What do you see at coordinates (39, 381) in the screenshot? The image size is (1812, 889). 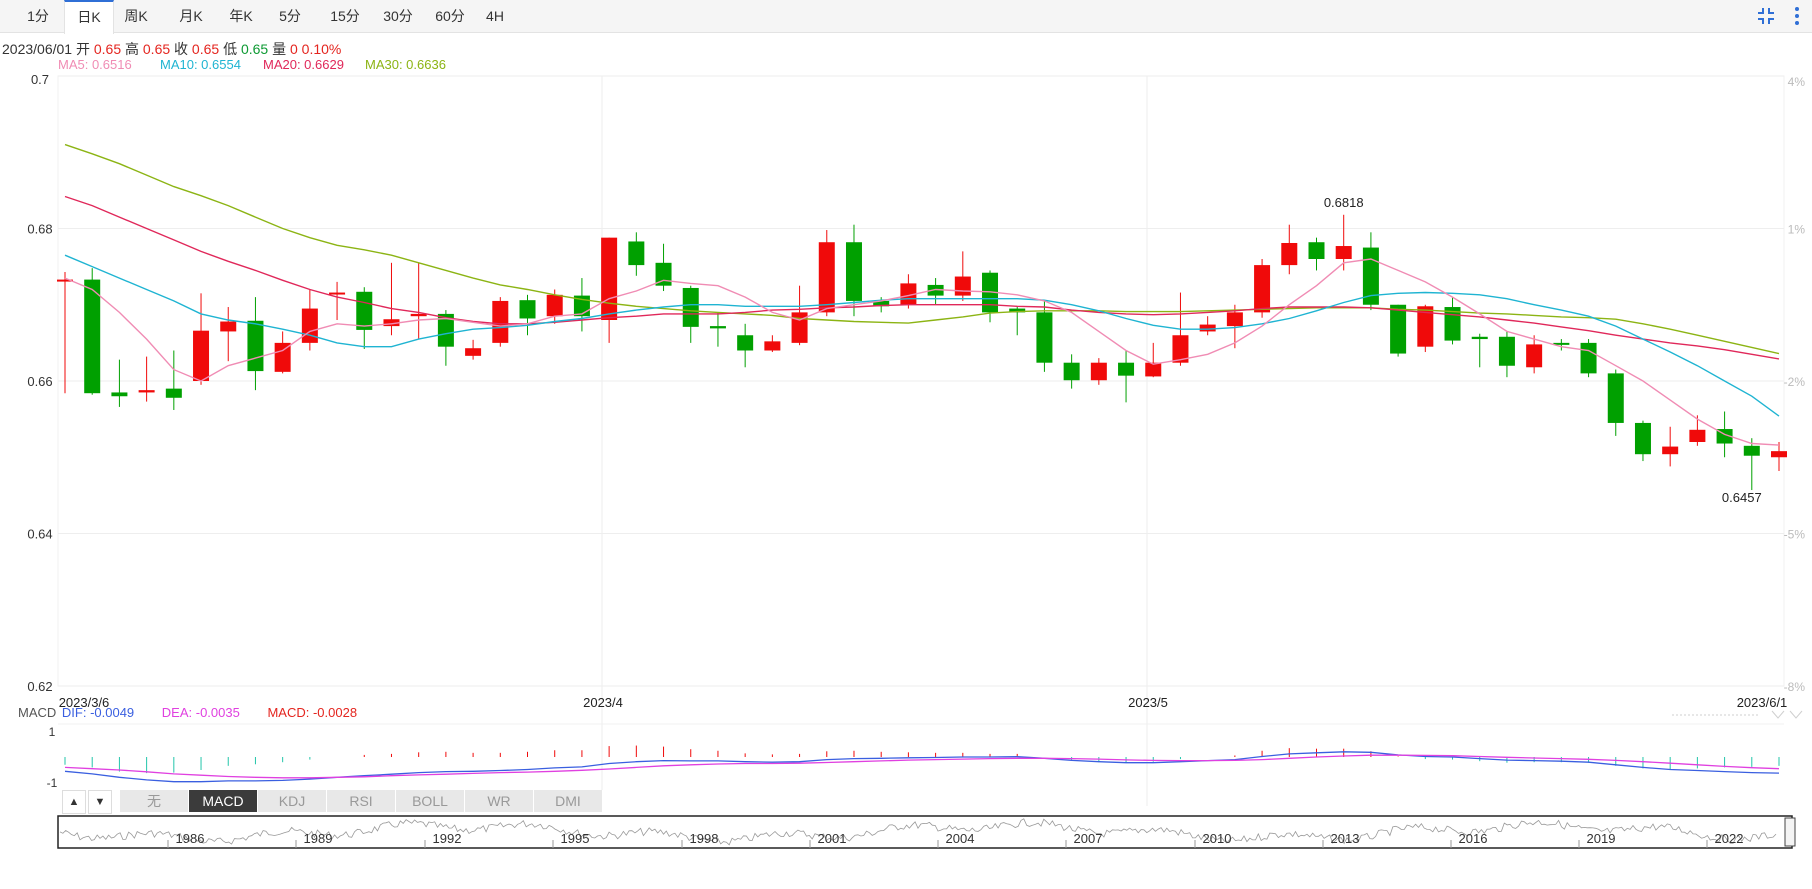 I see `y-tick-label: 0.66` at bounding box center [39, 381].